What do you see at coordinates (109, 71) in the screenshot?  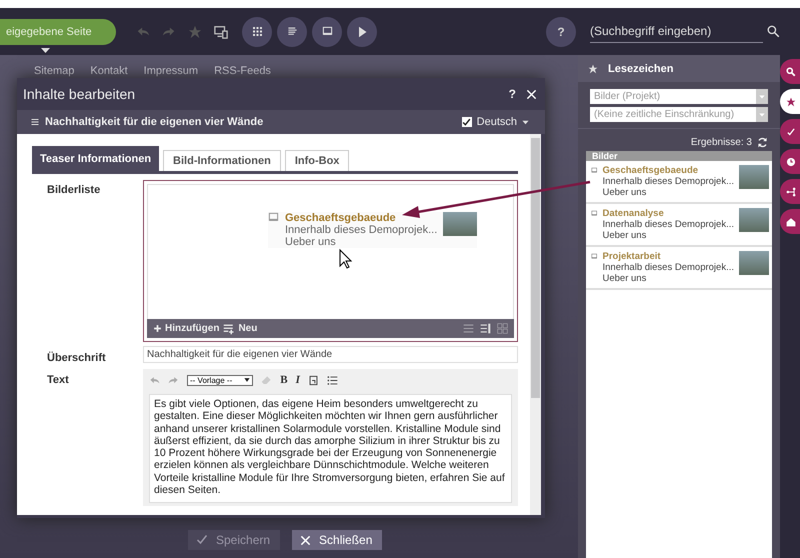 I see `page-link: Kontakt` at bounding box center [109, 71].